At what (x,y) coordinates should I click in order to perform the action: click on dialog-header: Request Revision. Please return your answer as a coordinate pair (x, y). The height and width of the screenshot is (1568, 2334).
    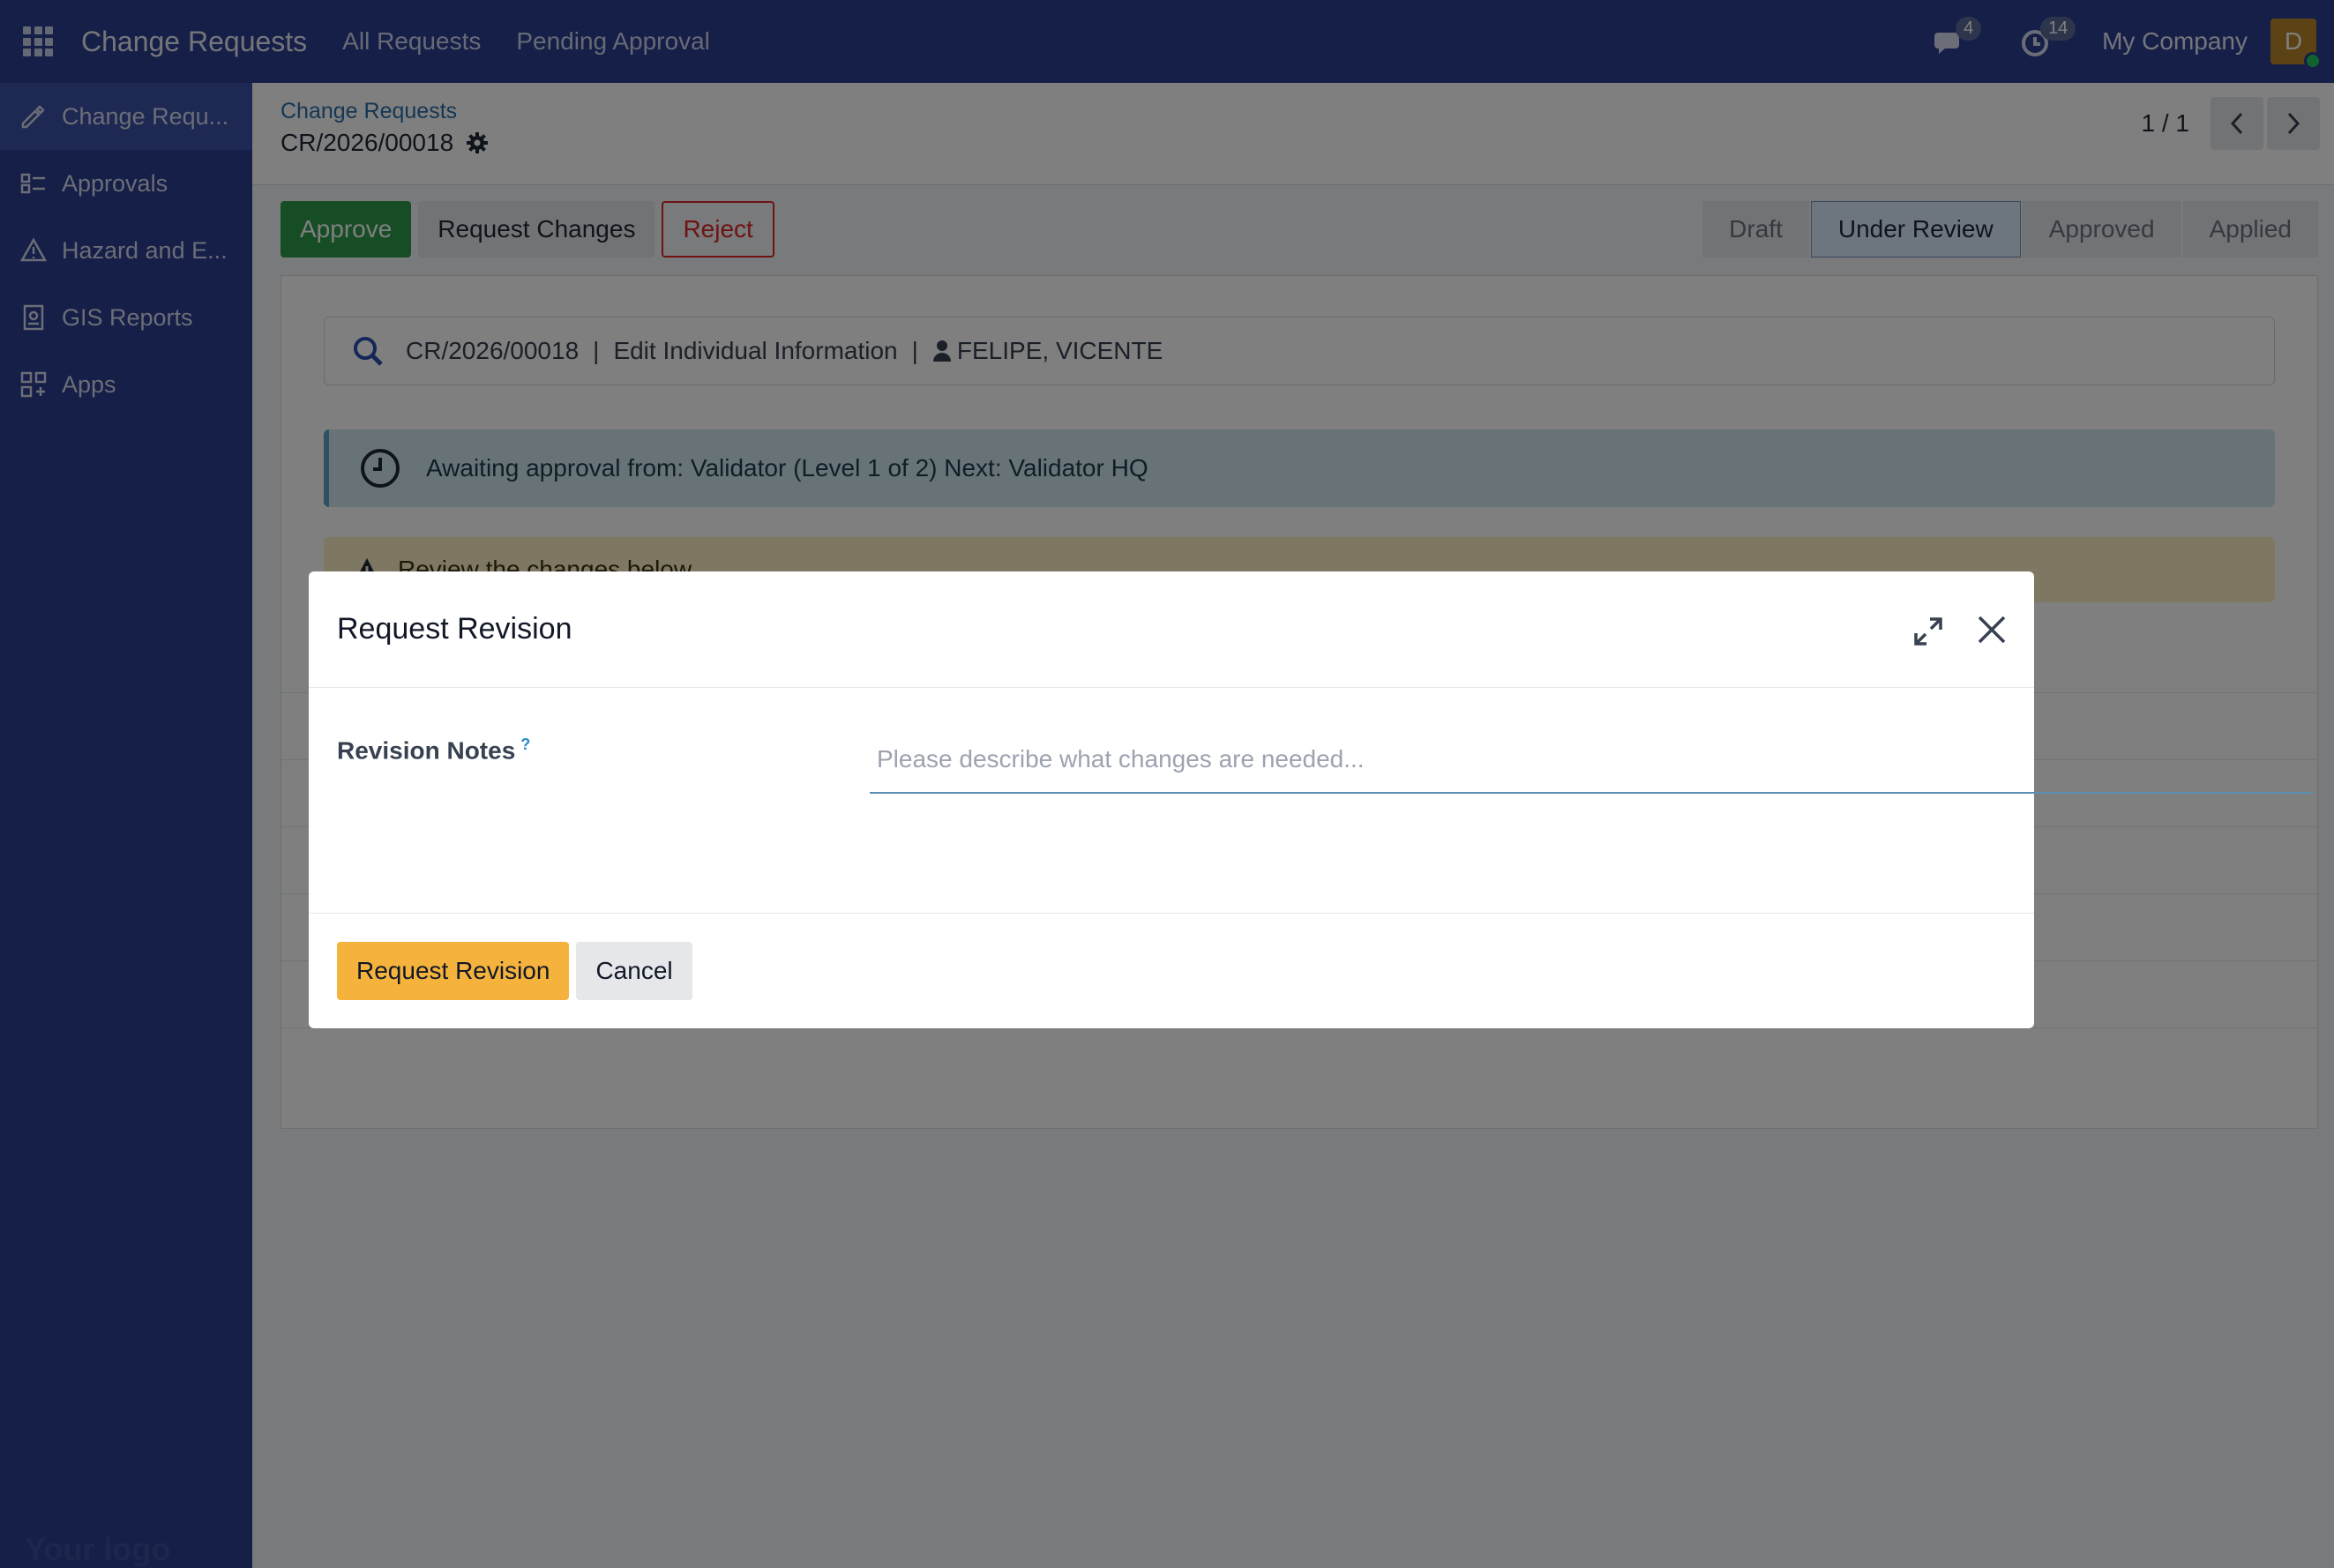
    Looking at the image, I should click on (1172, 629).